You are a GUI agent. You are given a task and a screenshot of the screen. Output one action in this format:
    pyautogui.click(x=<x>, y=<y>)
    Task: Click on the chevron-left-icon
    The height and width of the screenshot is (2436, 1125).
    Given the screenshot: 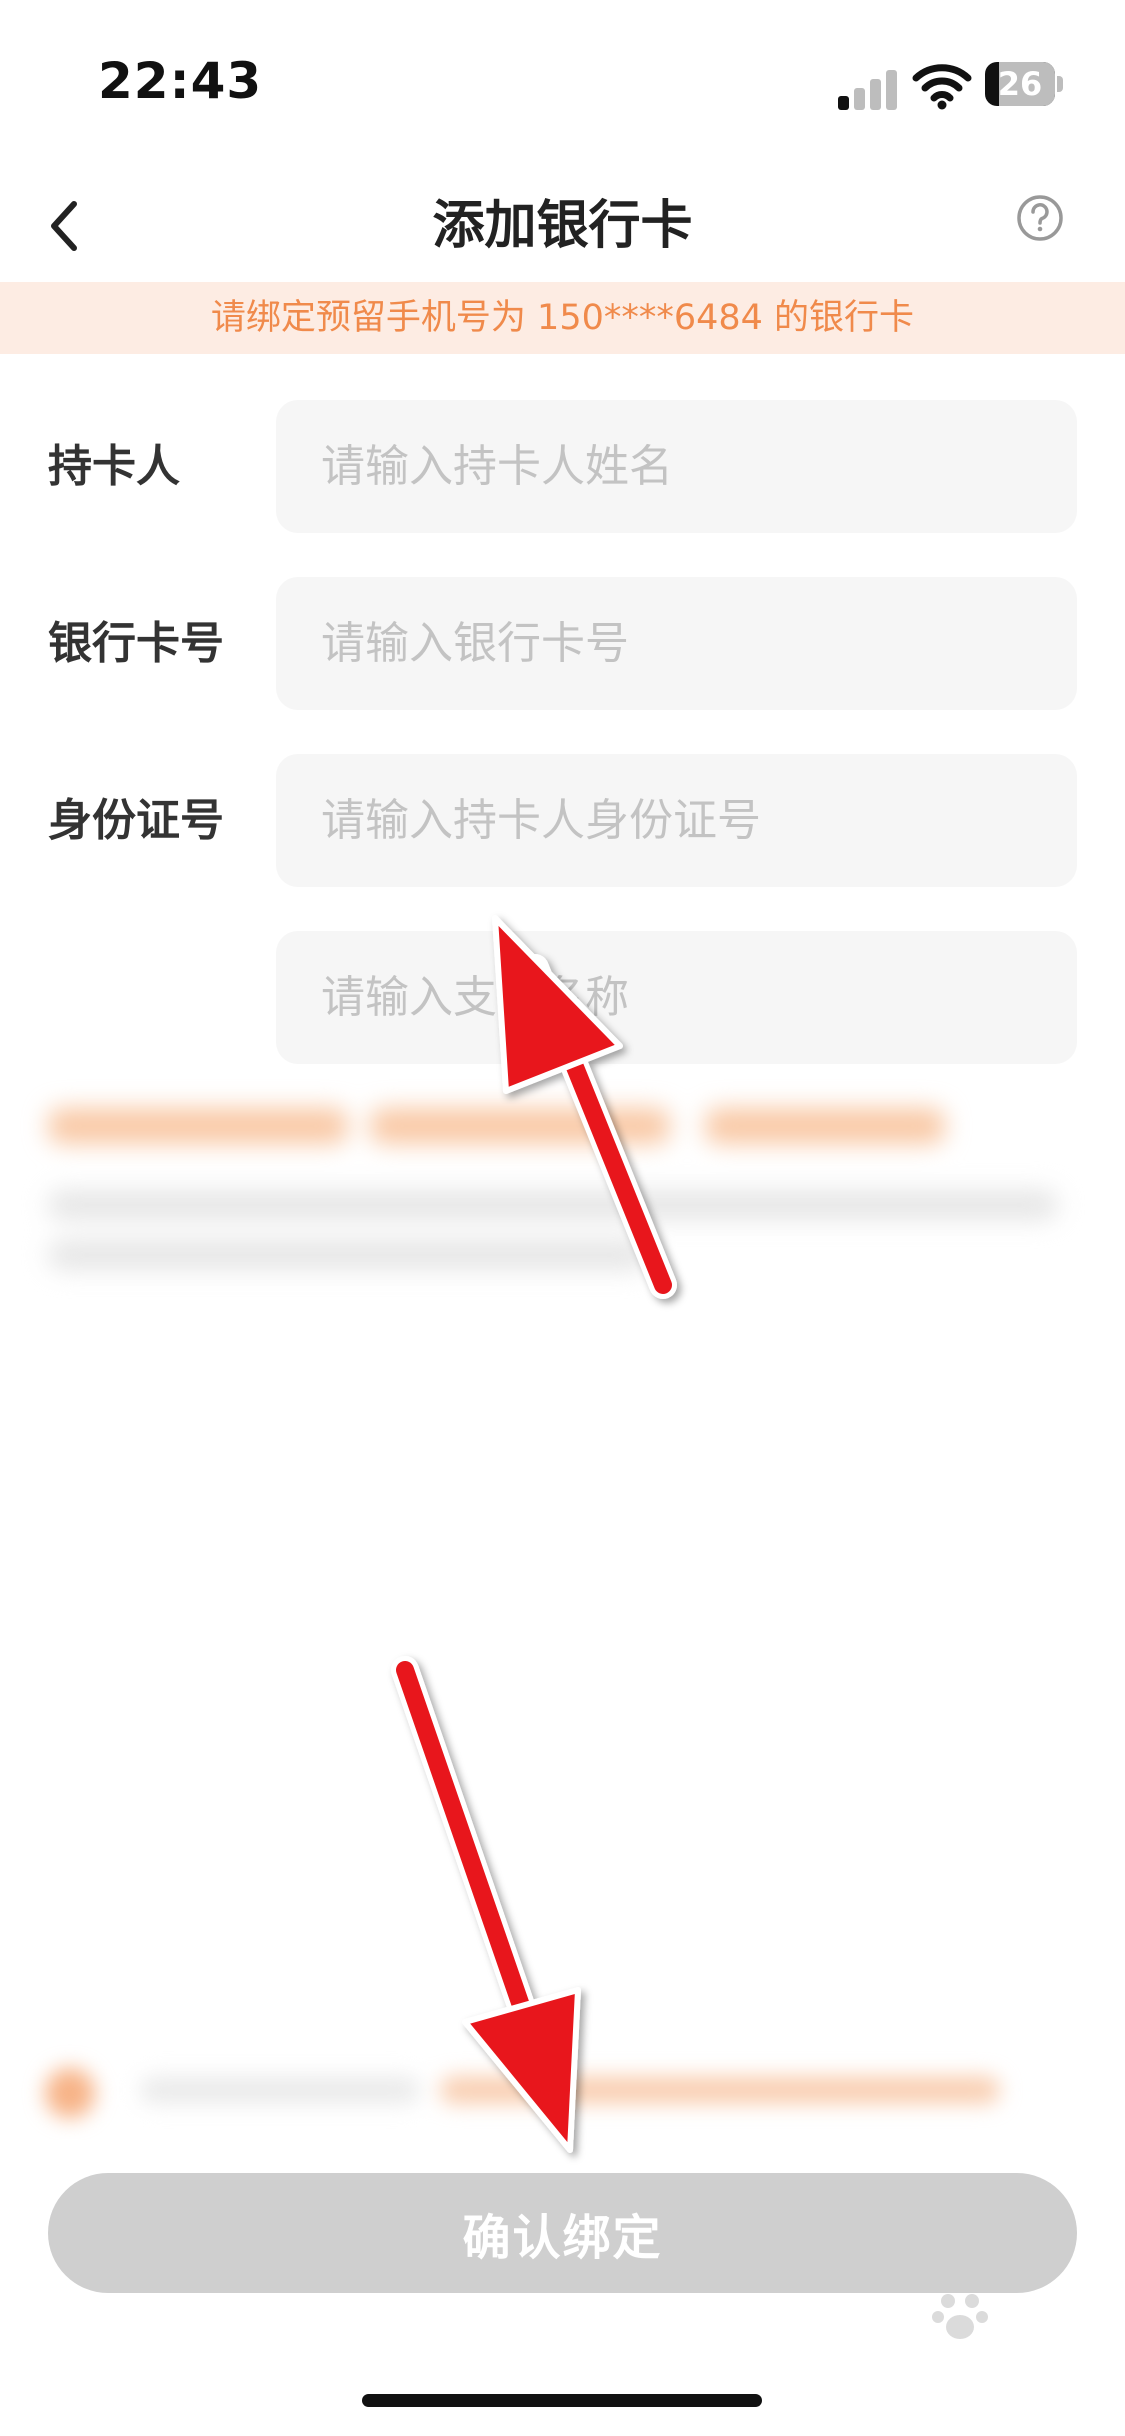 What is the action you would take?
    pyautogui.click(x=64, y=226)
    